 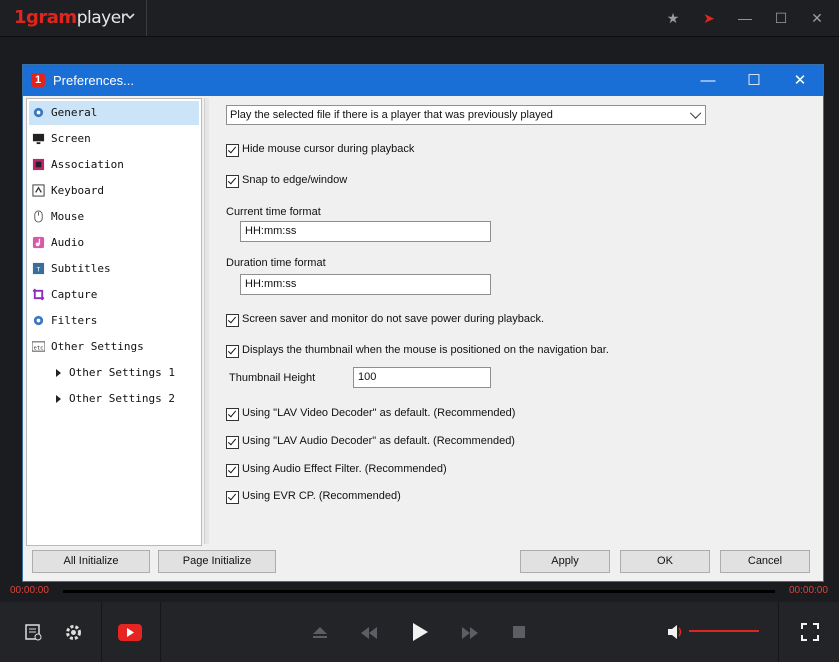 What do you see at coordinates (423, 80) in the screenshot?
I see `dialog-title-bar: 1 Preferences... — ☐ ✕` at bounding box center [423, 80].